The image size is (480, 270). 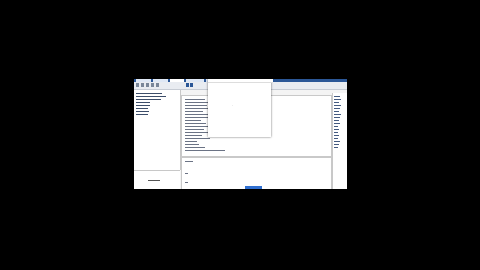 What do you see at coordinates (152, 85) in the screenshot?
I see `bug-icon` at bounding box center [152, 85].